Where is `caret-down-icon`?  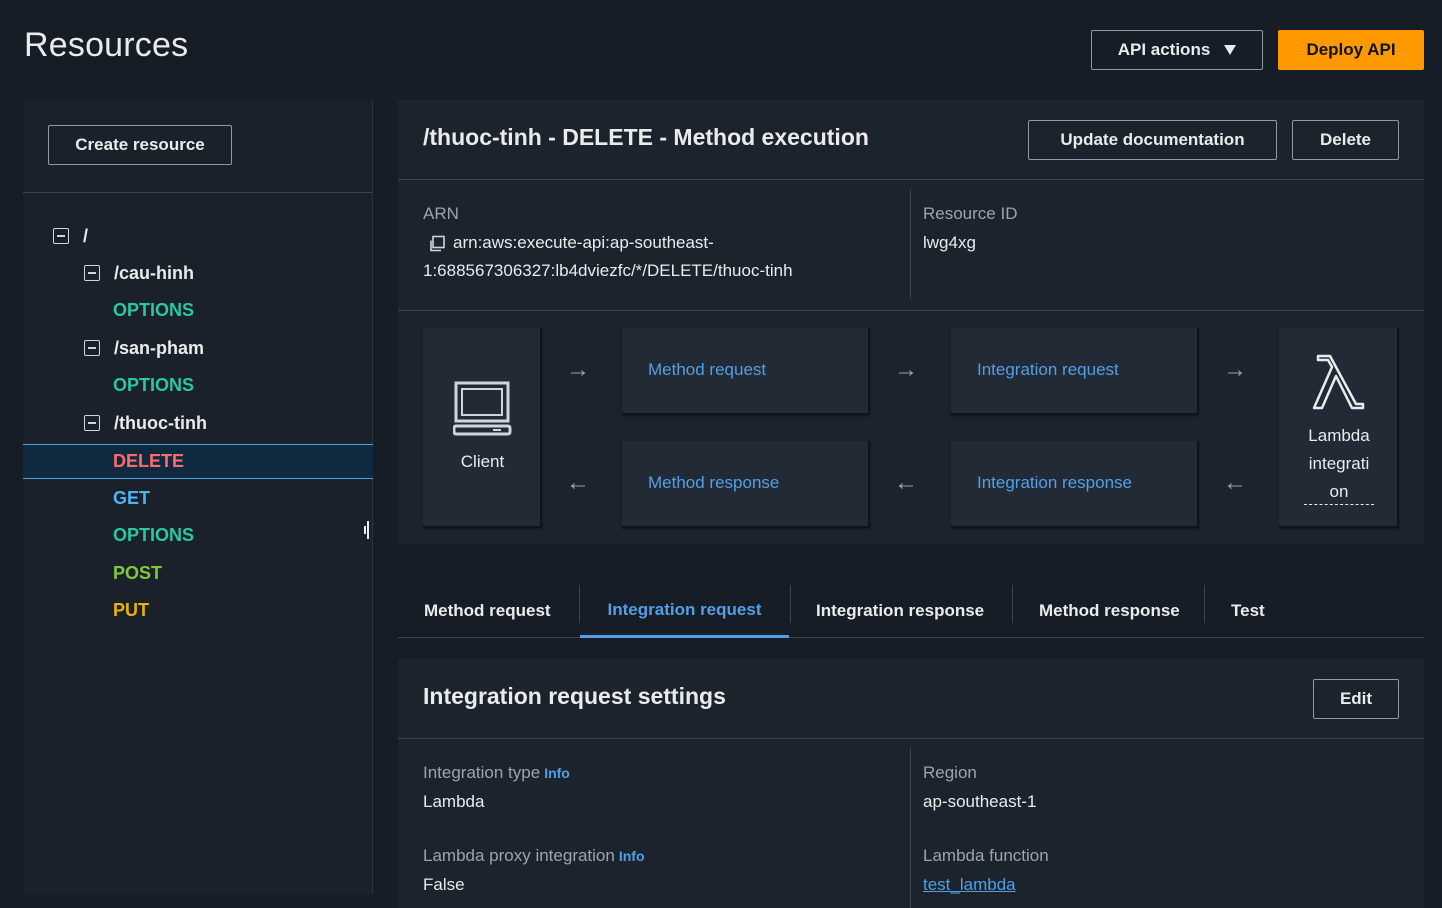
caret-down-icon is located at coordinates (1230, 50).